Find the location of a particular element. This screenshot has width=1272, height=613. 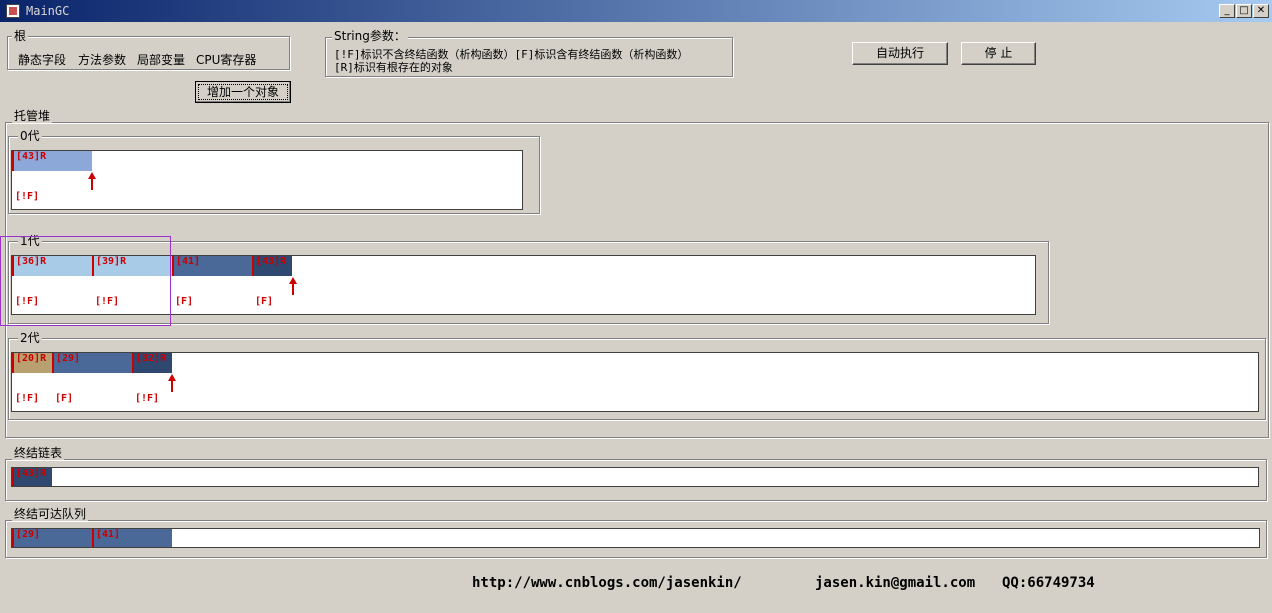

managed-heap-label: 托管堆 is located at coordinates (32, 116).